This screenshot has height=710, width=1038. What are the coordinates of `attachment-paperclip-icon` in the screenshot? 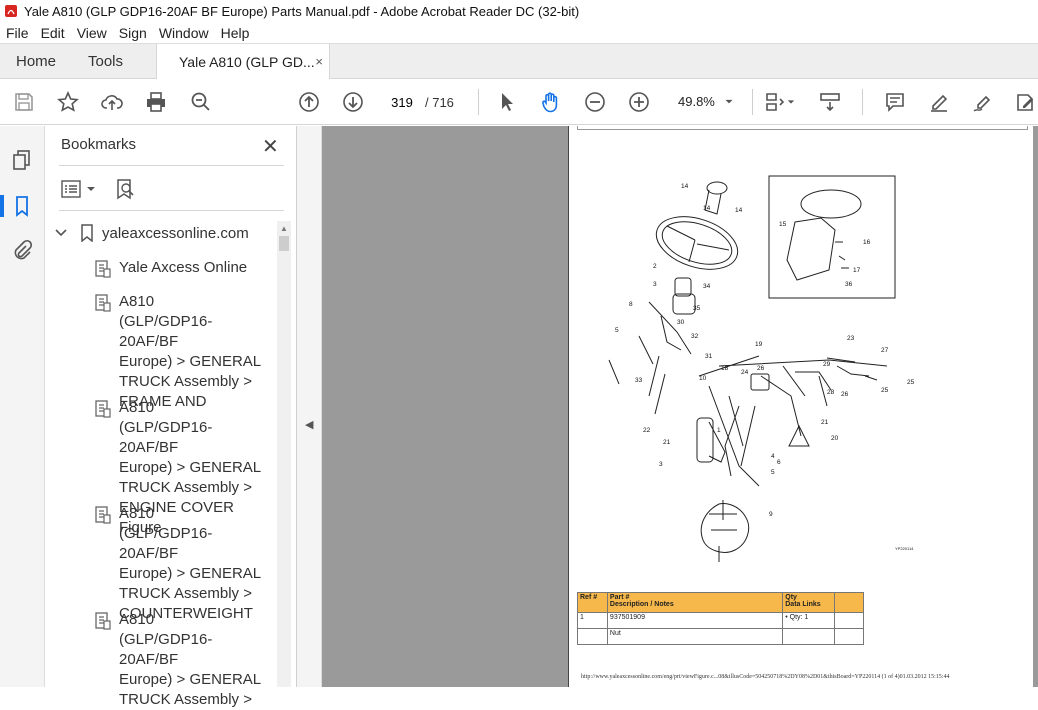 It's located at (22, 250).